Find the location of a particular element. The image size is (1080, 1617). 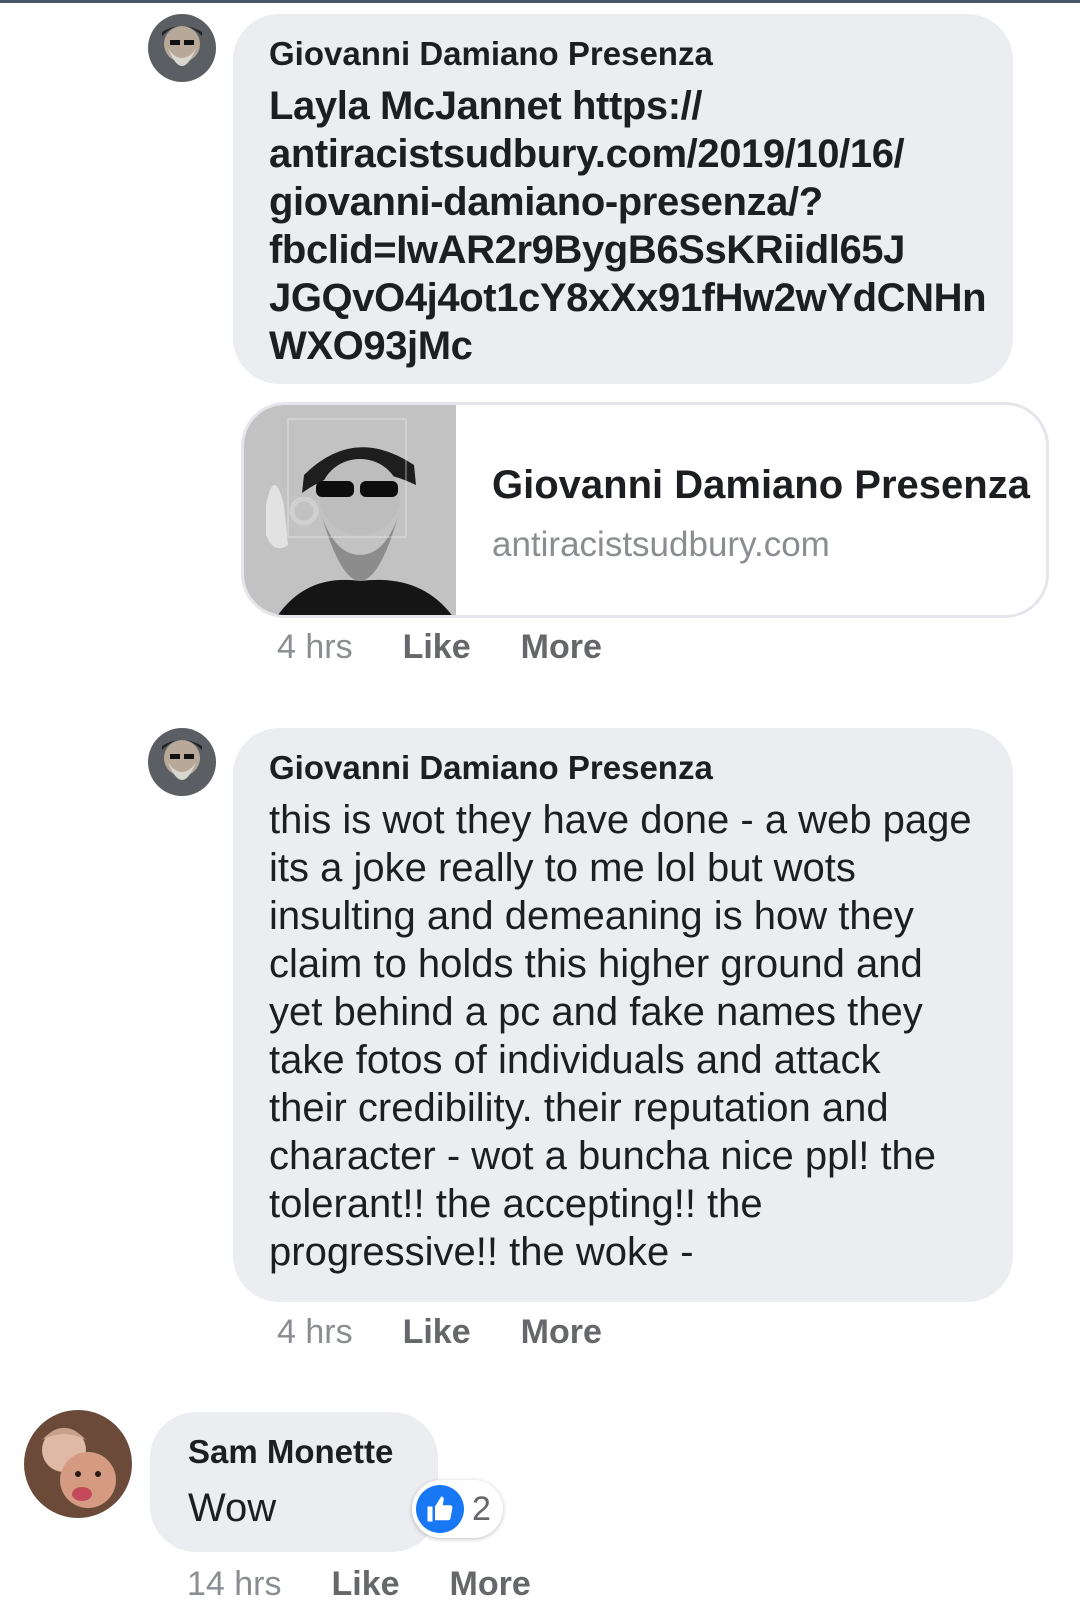

comment-bubble-3: Sam Monette Wow is located at coordinates (294, 1482).